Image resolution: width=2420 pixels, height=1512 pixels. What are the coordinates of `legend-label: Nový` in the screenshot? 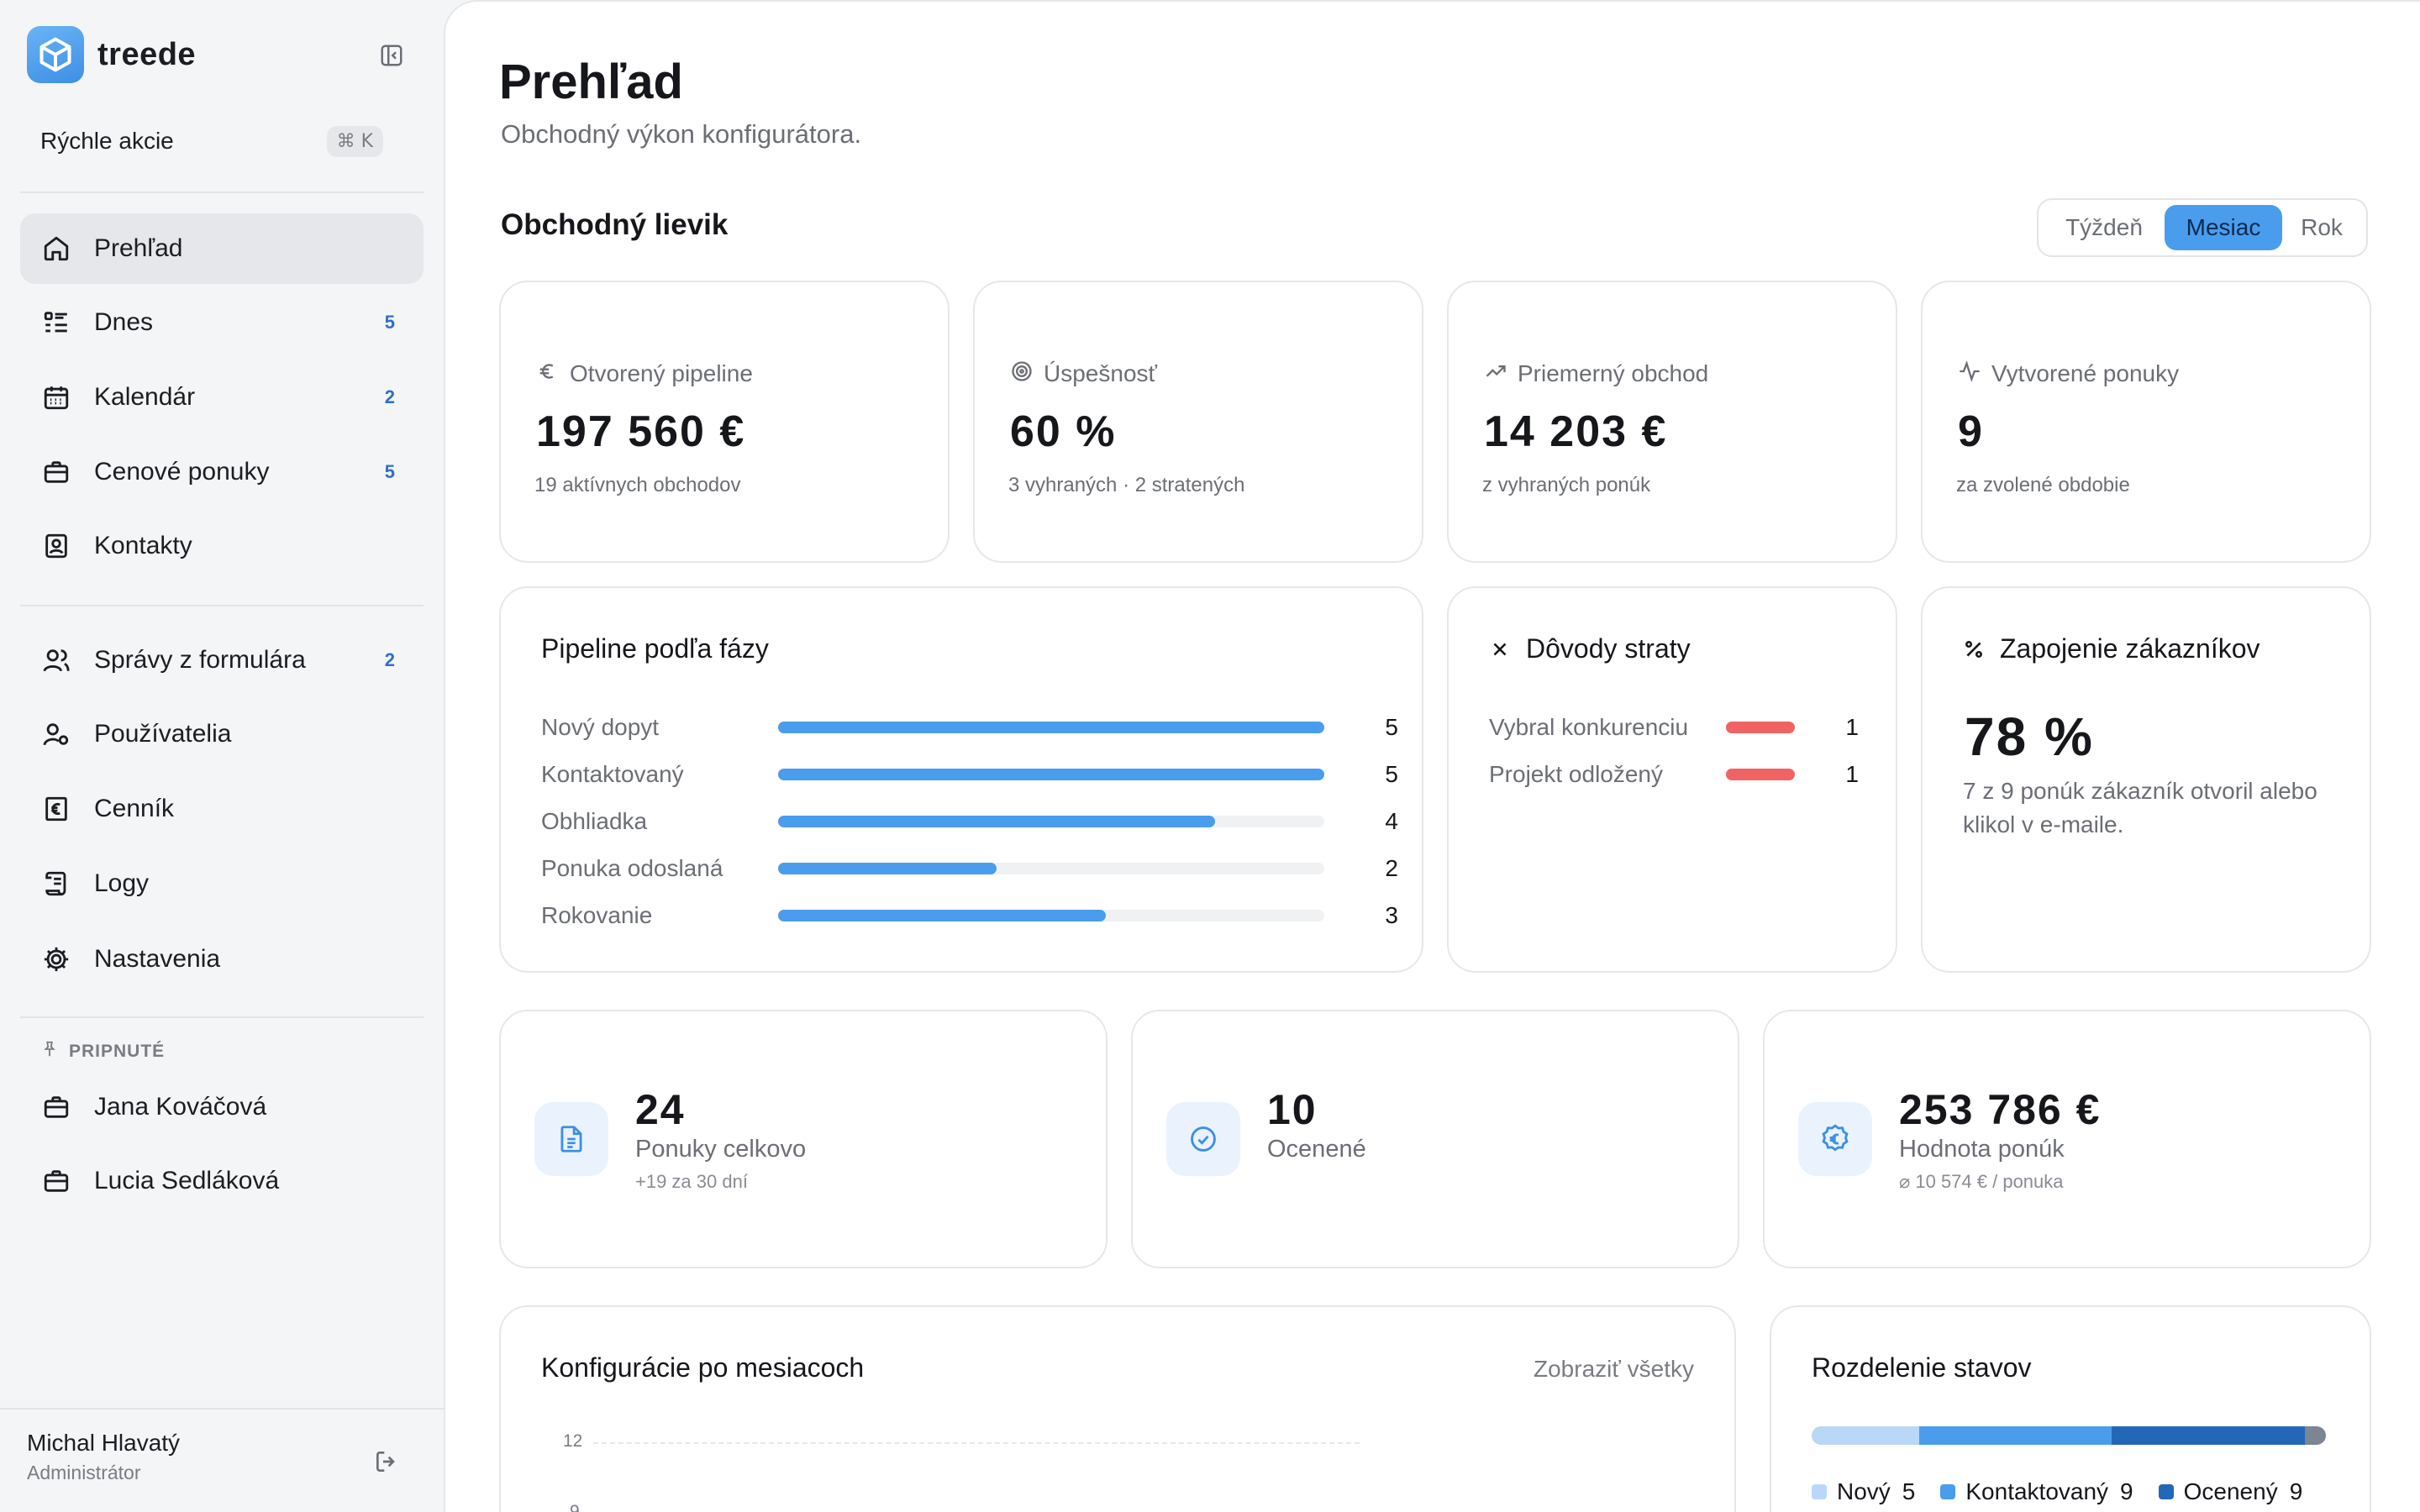 It's located at (1864, 1491).